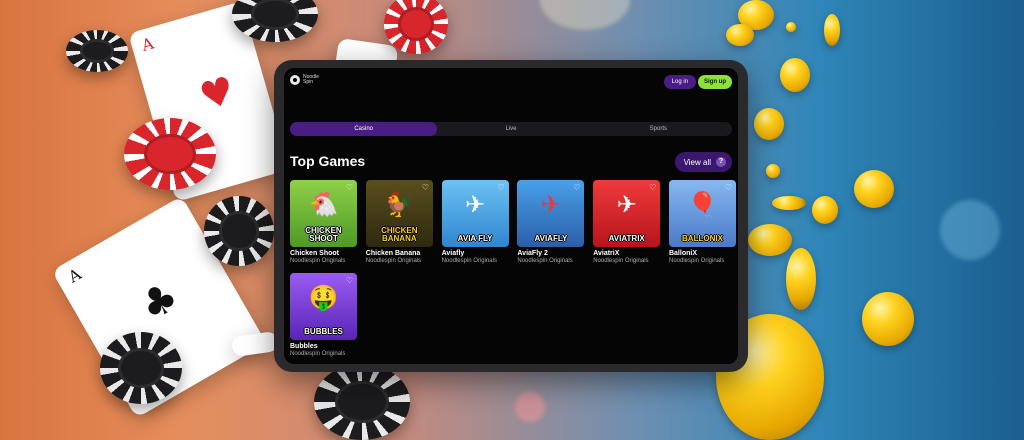 This screenshot has width=1024, height=440. What do you see at coordinates (679, 82) in the screenshot?
I see `login-button: Log in` at bounding box center [679, 82].